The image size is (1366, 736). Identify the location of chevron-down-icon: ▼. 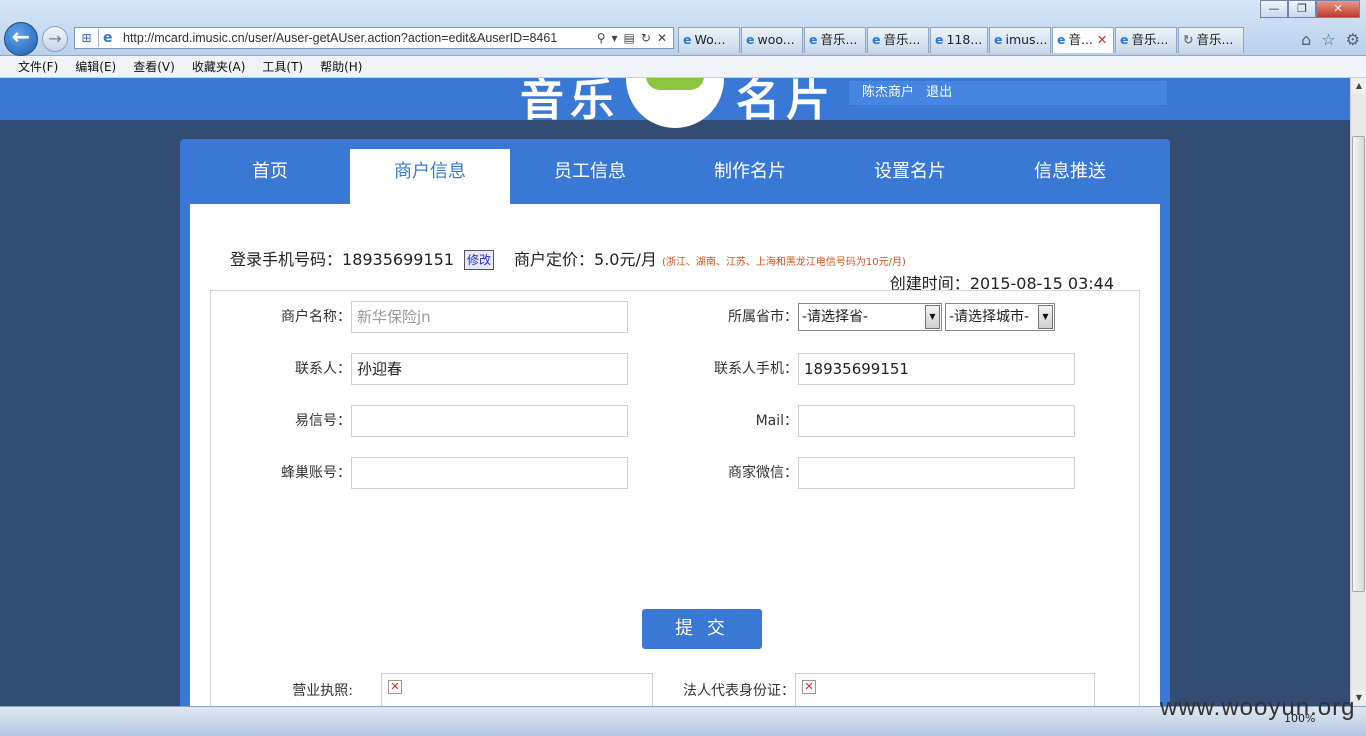
(1045, 317).